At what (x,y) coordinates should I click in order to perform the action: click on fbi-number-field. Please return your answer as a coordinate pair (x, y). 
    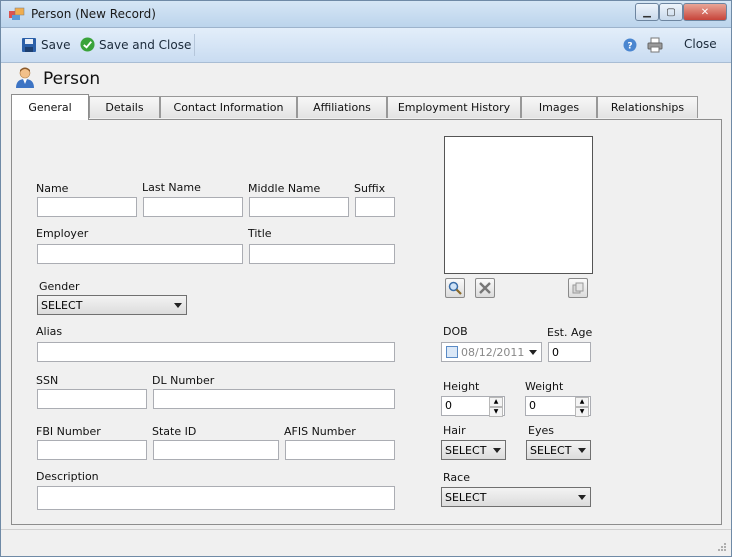
    Looking at the image, I should click on (92, 450).